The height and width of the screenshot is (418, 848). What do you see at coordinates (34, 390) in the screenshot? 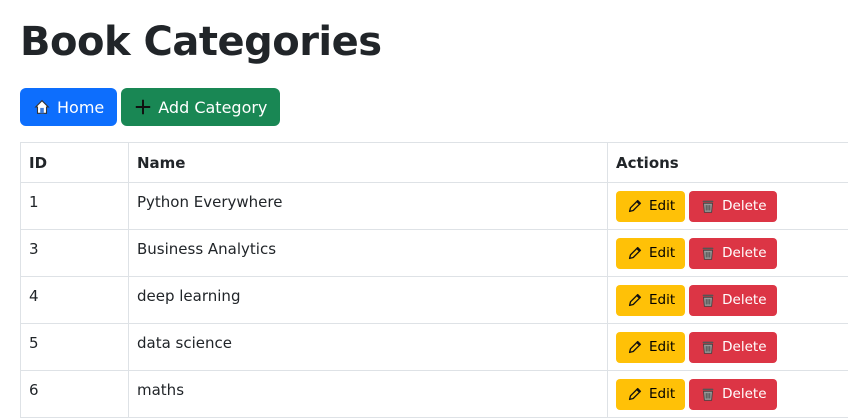
I see `row-id: 6` at bounding box center [34, 390].